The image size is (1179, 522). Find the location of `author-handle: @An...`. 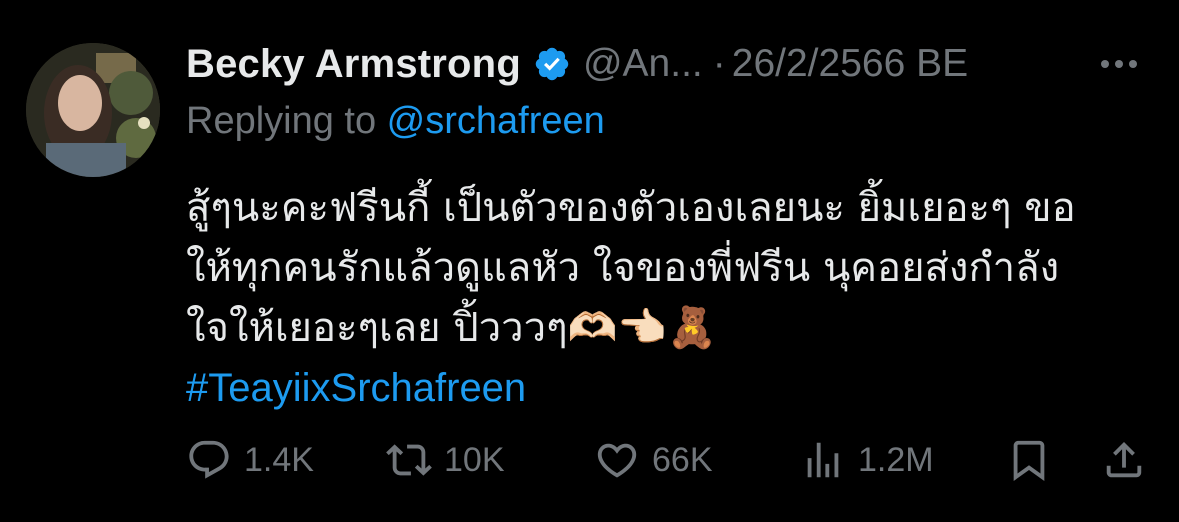

author-handle: @An... is located at coordinates (643, 64).